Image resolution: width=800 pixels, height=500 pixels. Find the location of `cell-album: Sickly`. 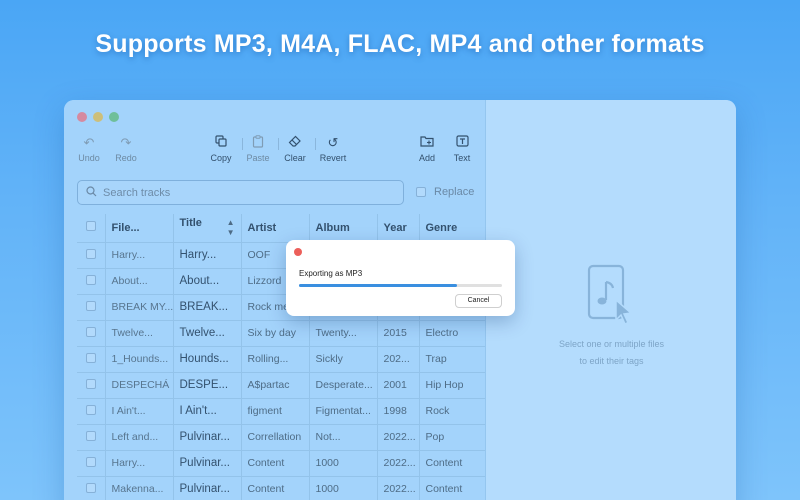

cell-album: Sickly is located at coordinates (343, 359).